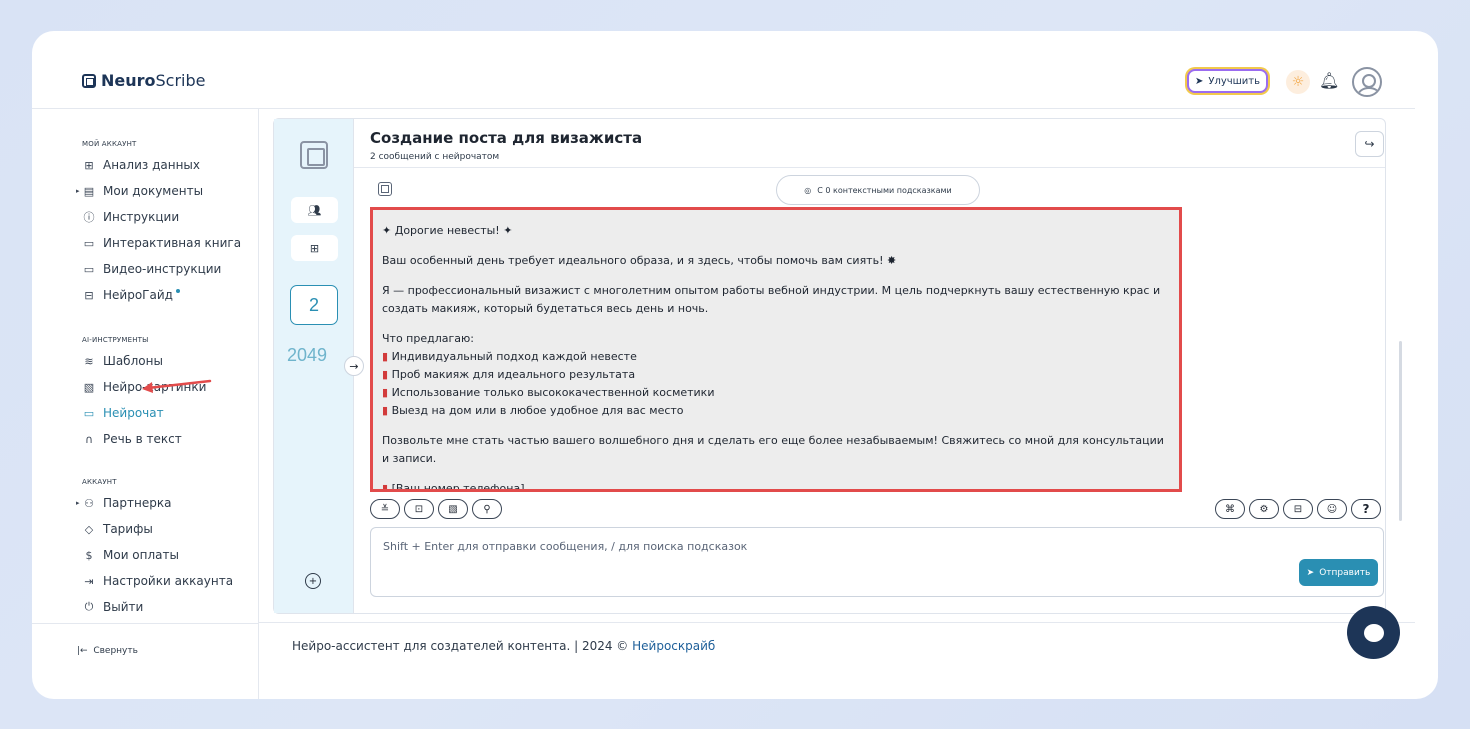 The width and height of the screenshot is (1470, 729). What do you see at coordinates (1329, 80) in the screenshot?
I see `bell-icon: 🔔︎` at bounding box center [1329, 80].